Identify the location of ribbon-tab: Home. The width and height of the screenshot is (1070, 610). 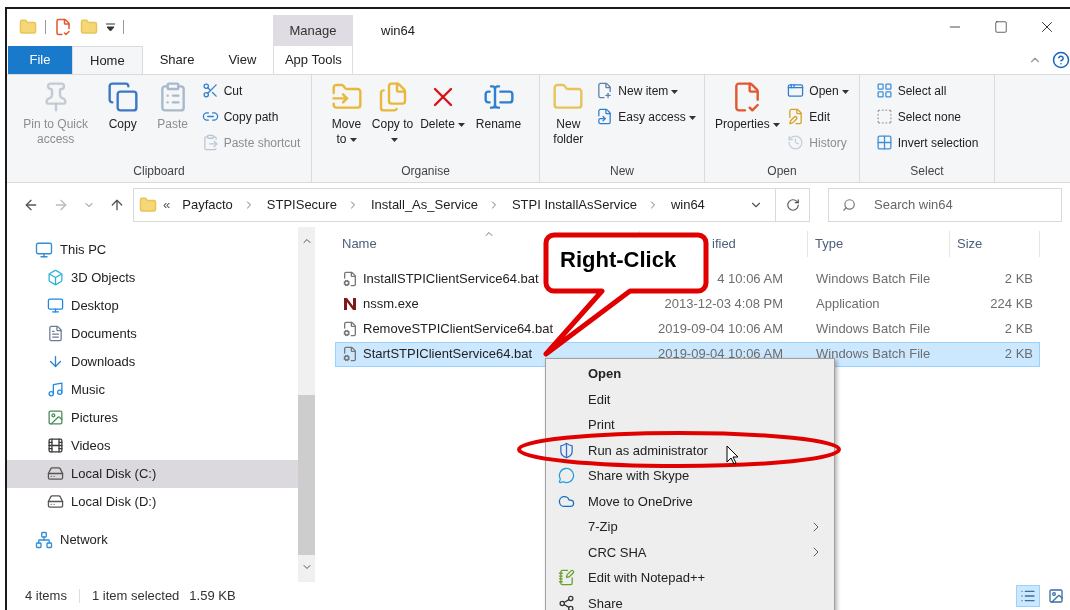
(107, 59).